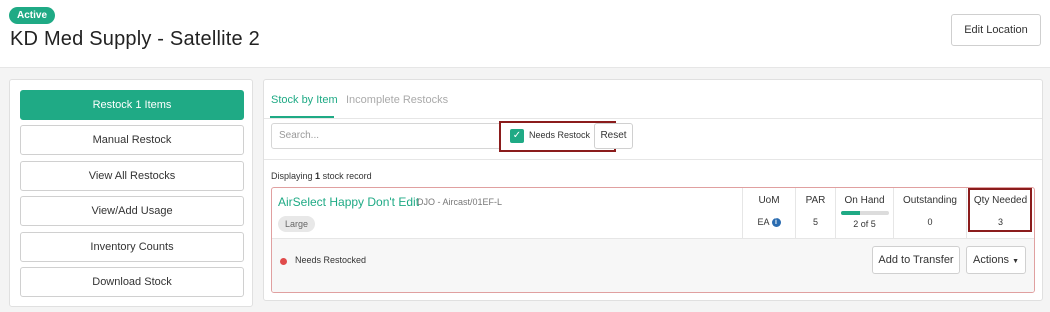 This screenshot has height=312, width=1050. What do you see at coordinates (132, 105) in the screenshot?
I see `restock-items-button: Restock 1 Items` at bounding box center [132, 105].